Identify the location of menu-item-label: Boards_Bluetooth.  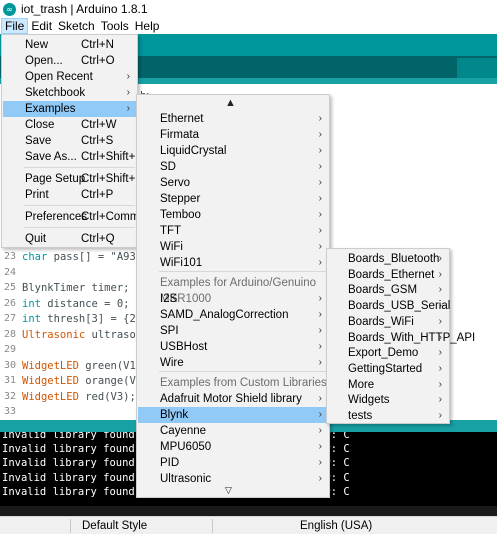
(394, 259).